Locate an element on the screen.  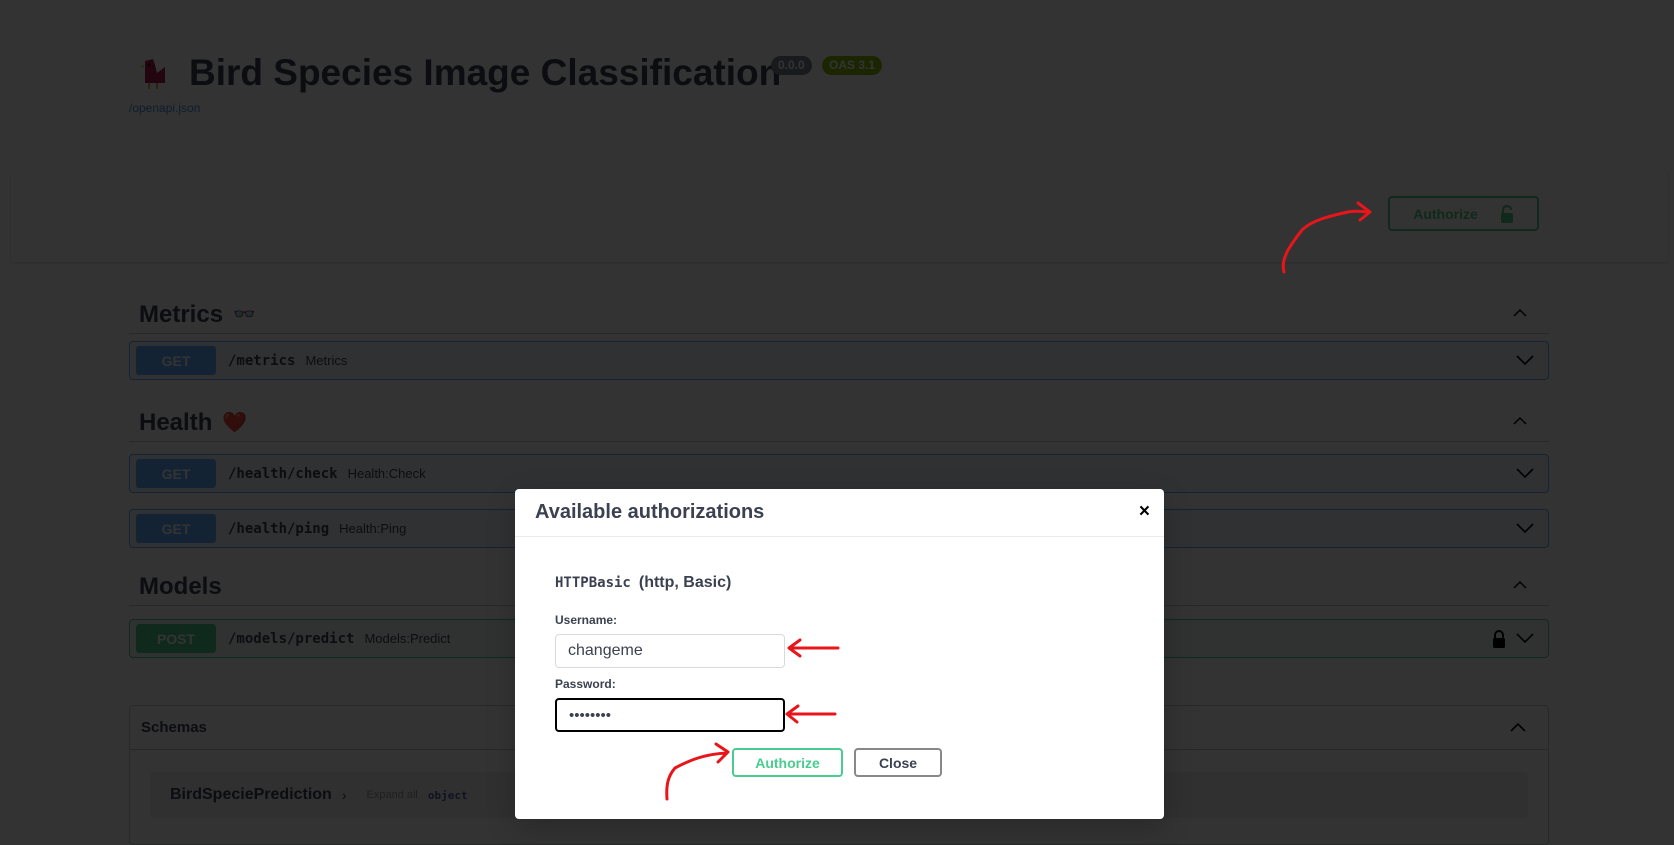
scheme-name: HTTPBasic is located at coordinates (593, 583).